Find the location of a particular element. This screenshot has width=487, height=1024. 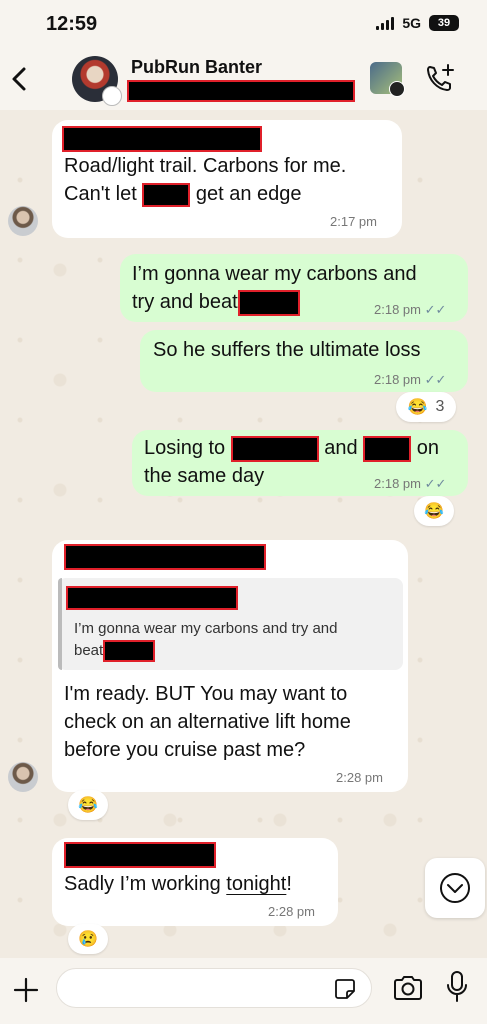

plus-icon is located at coordinates (26, 990).